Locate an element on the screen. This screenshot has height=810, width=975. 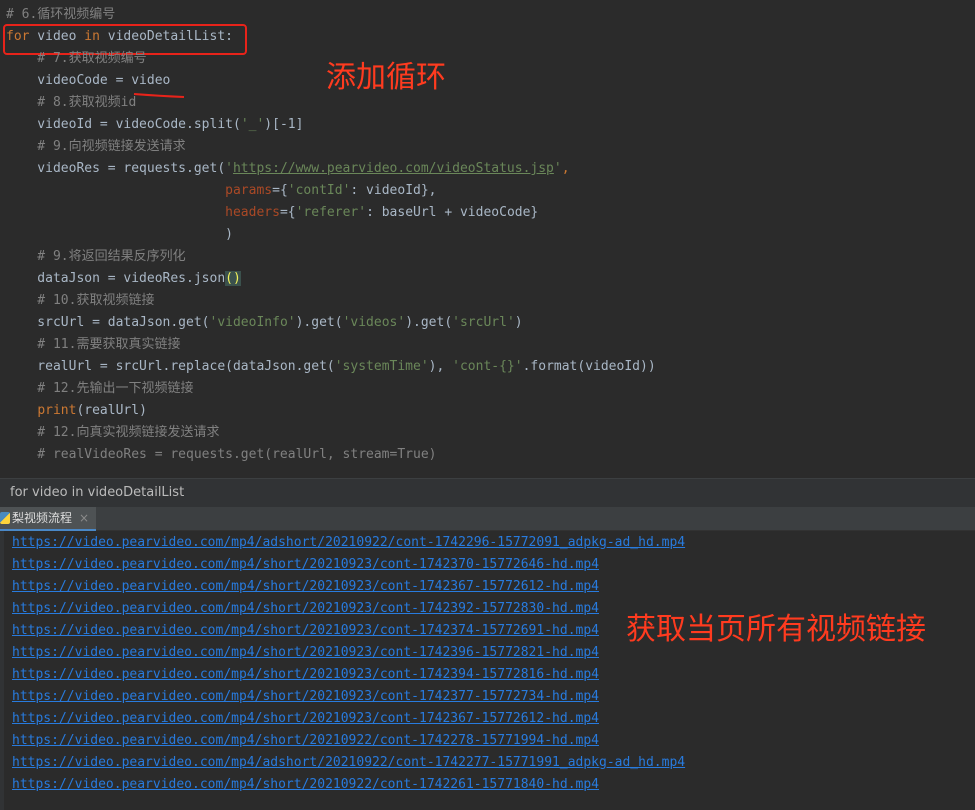
code-token: 'referer' is located at coordinates (331, 212).